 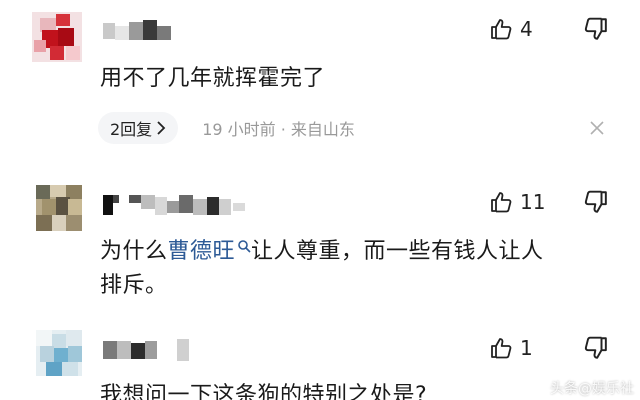 What do you see at coordinates (355, 269) in the screenshot?
I see `comment-text: 为什么曹德旺 让人尊重，而一些有钱人让人排斥。` at bounding box center [355, 269].